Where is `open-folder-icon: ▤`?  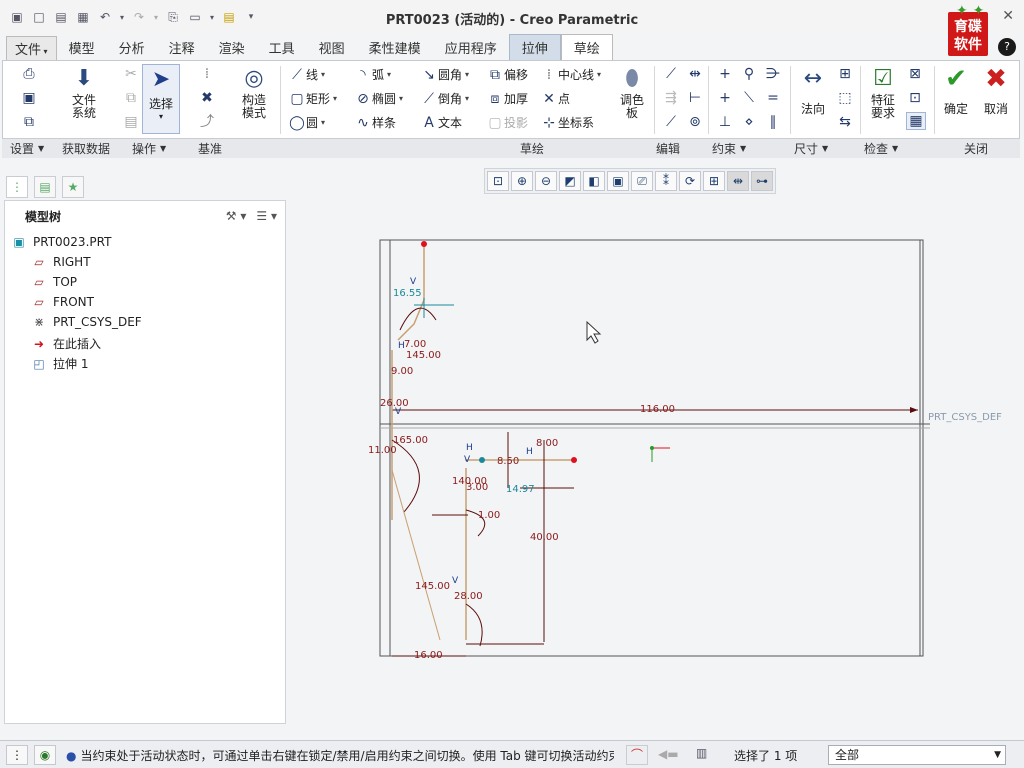
open-folder-icon: ▤ is located at coordinates (61, 17).